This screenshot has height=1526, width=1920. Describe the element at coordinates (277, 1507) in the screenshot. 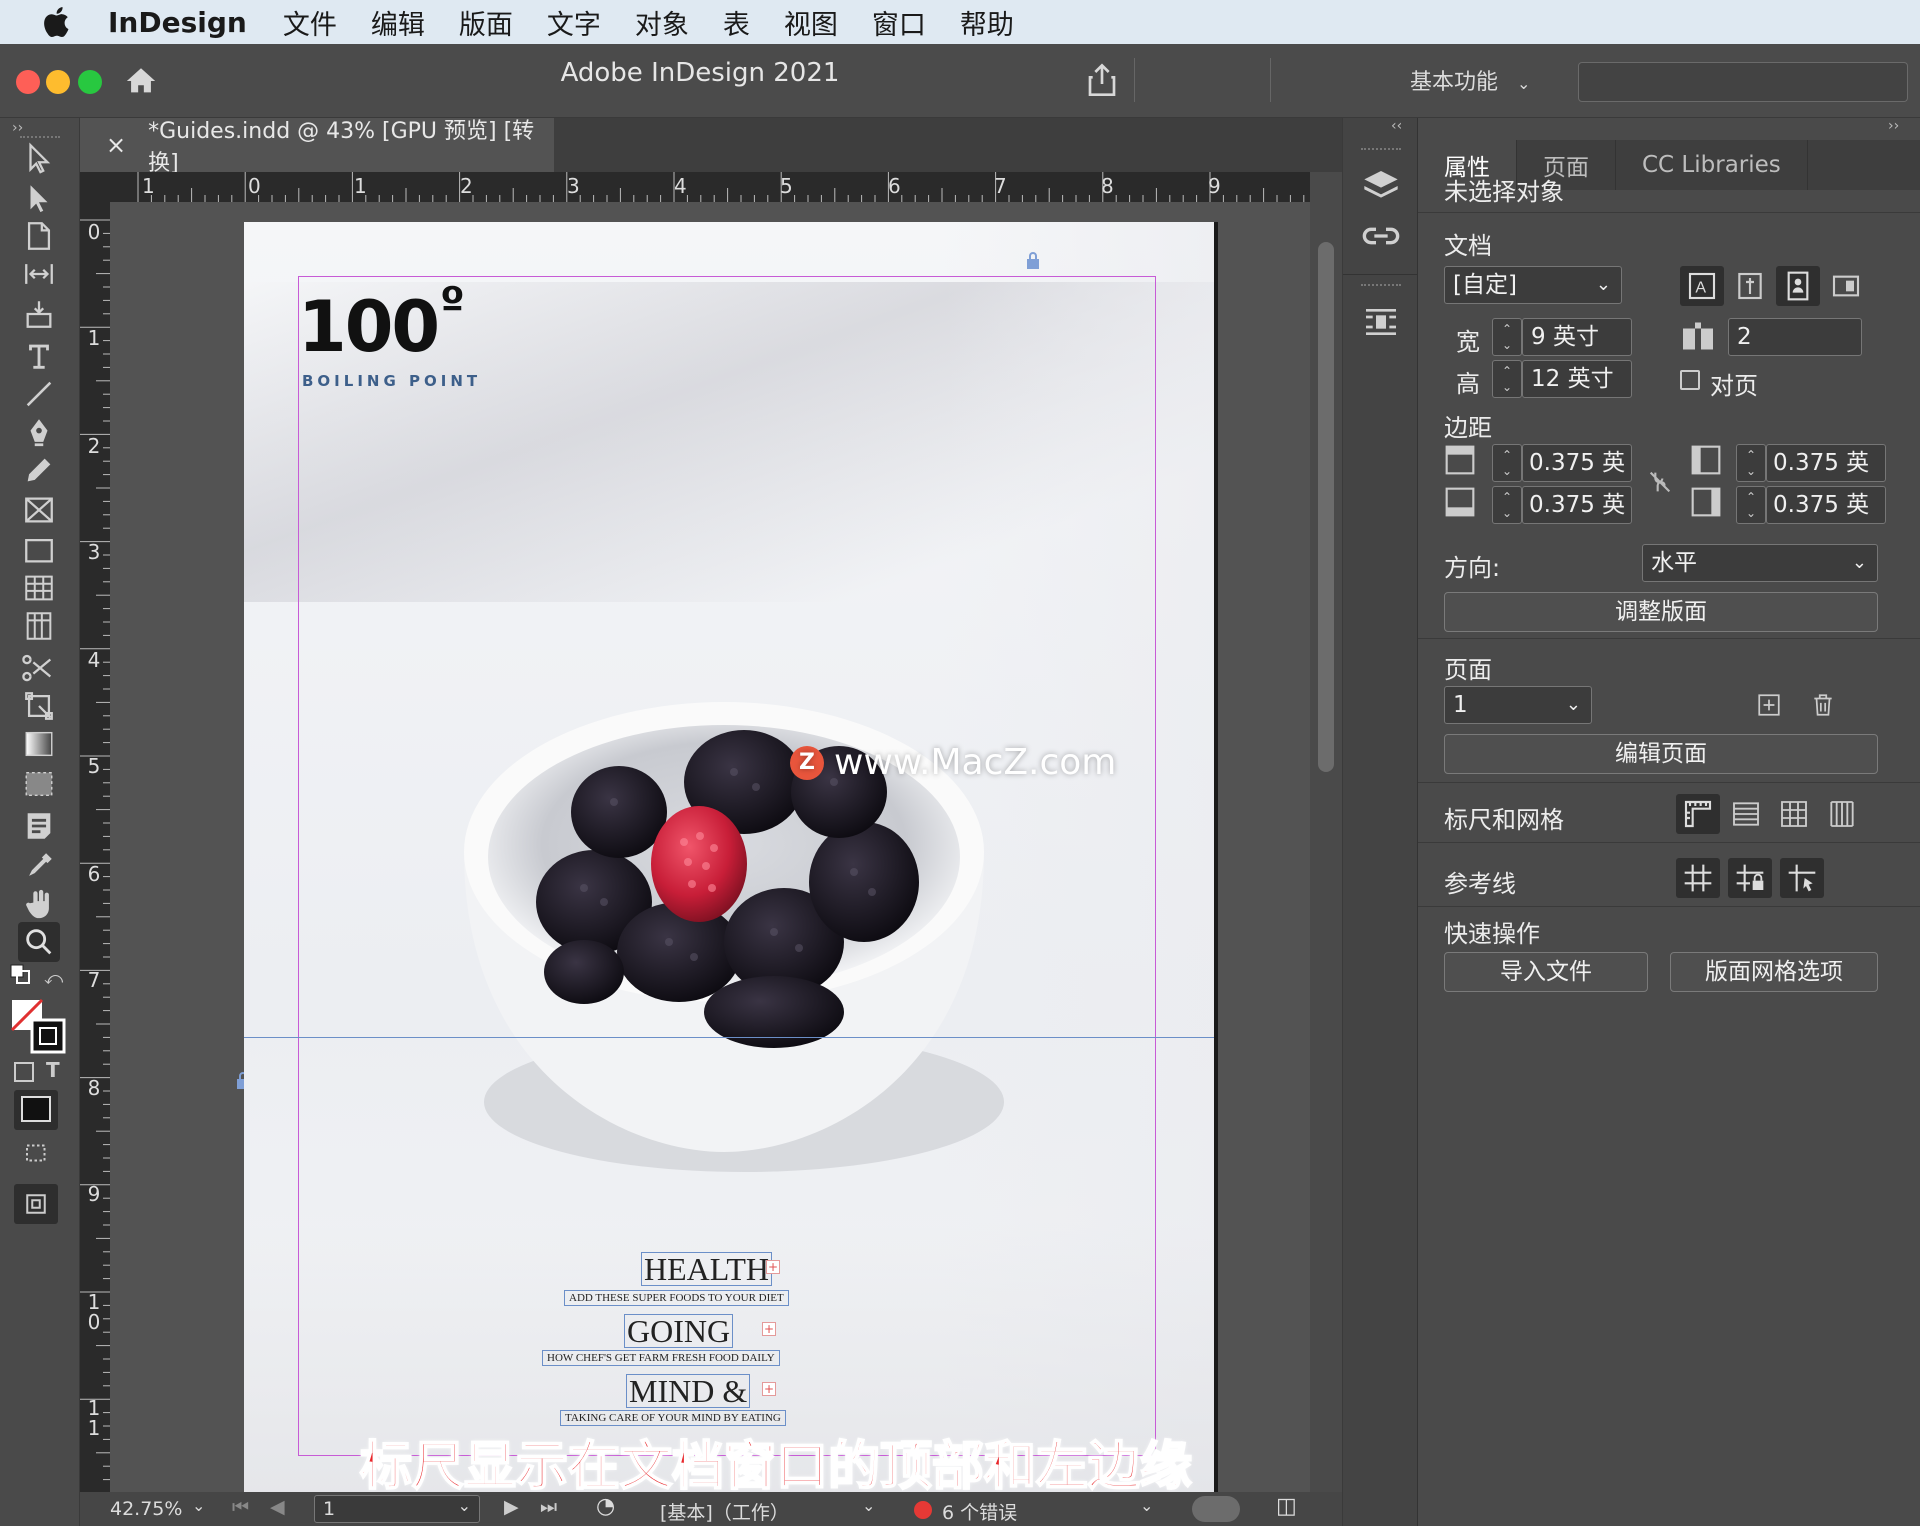

I see `previous-page-icon: ◀` at that location.